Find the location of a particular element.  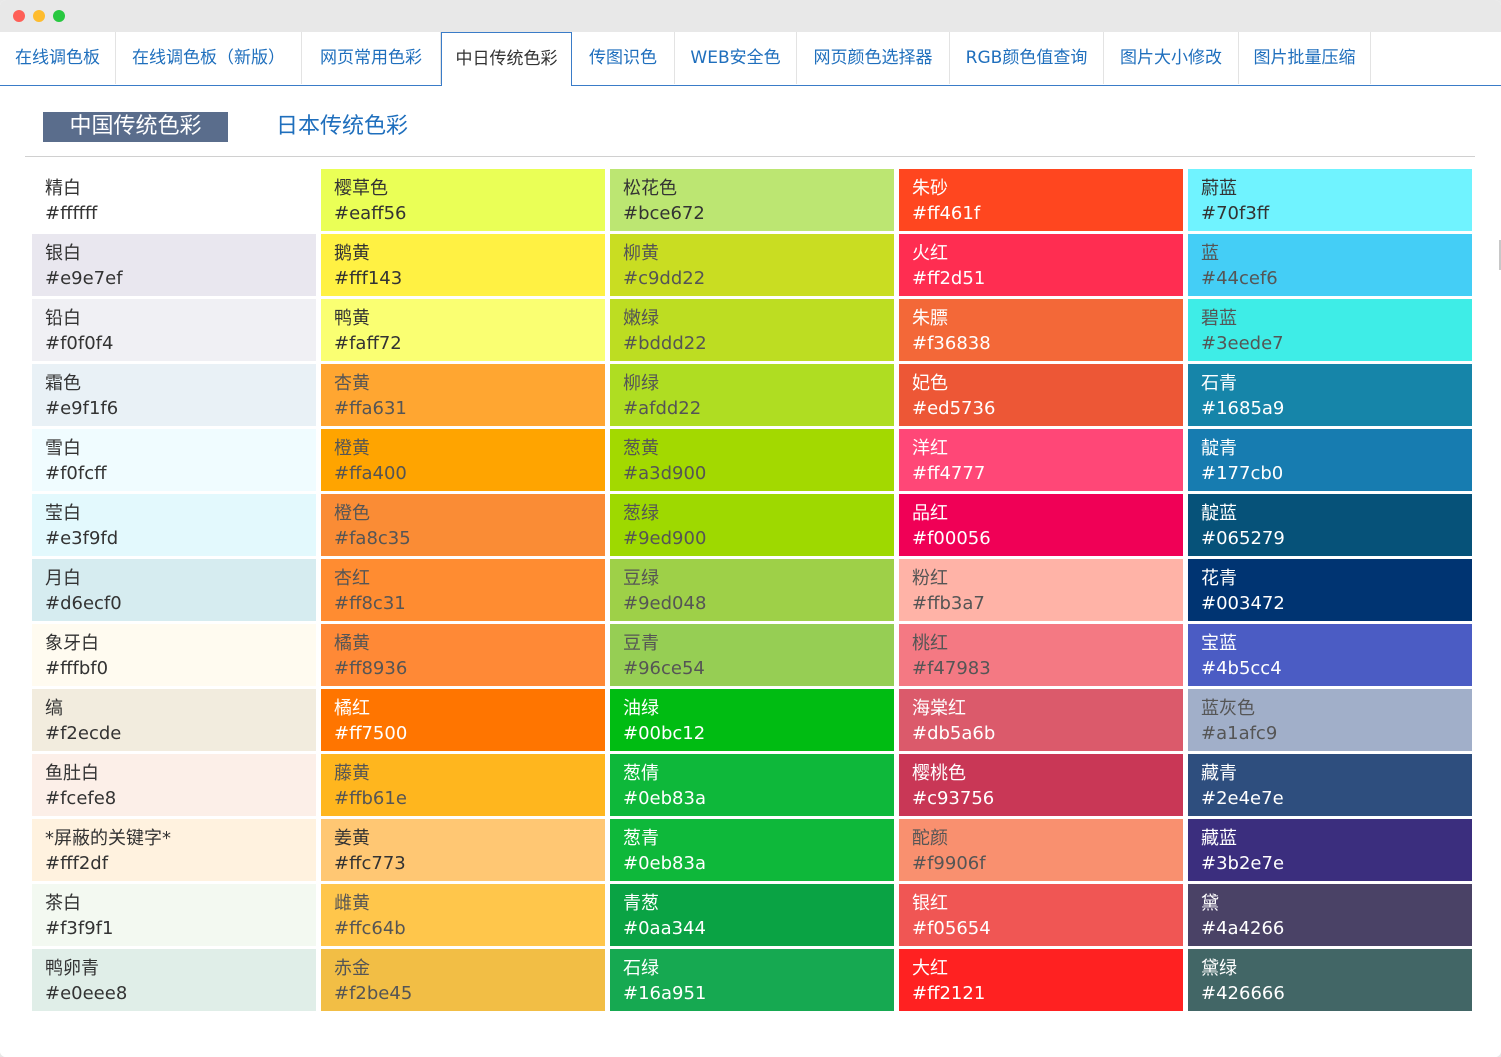

color-hex: #f0fcff is located at coordinates (76, 473).